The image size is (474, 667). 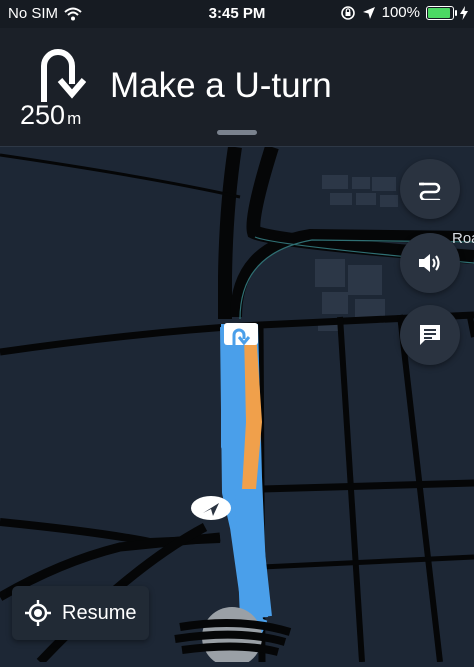 What do you see at coordinates (237, 14) in the screenshot?
I see `status-bar: No SIM 3:45 PM 100%` at bounding box center [237, 14].